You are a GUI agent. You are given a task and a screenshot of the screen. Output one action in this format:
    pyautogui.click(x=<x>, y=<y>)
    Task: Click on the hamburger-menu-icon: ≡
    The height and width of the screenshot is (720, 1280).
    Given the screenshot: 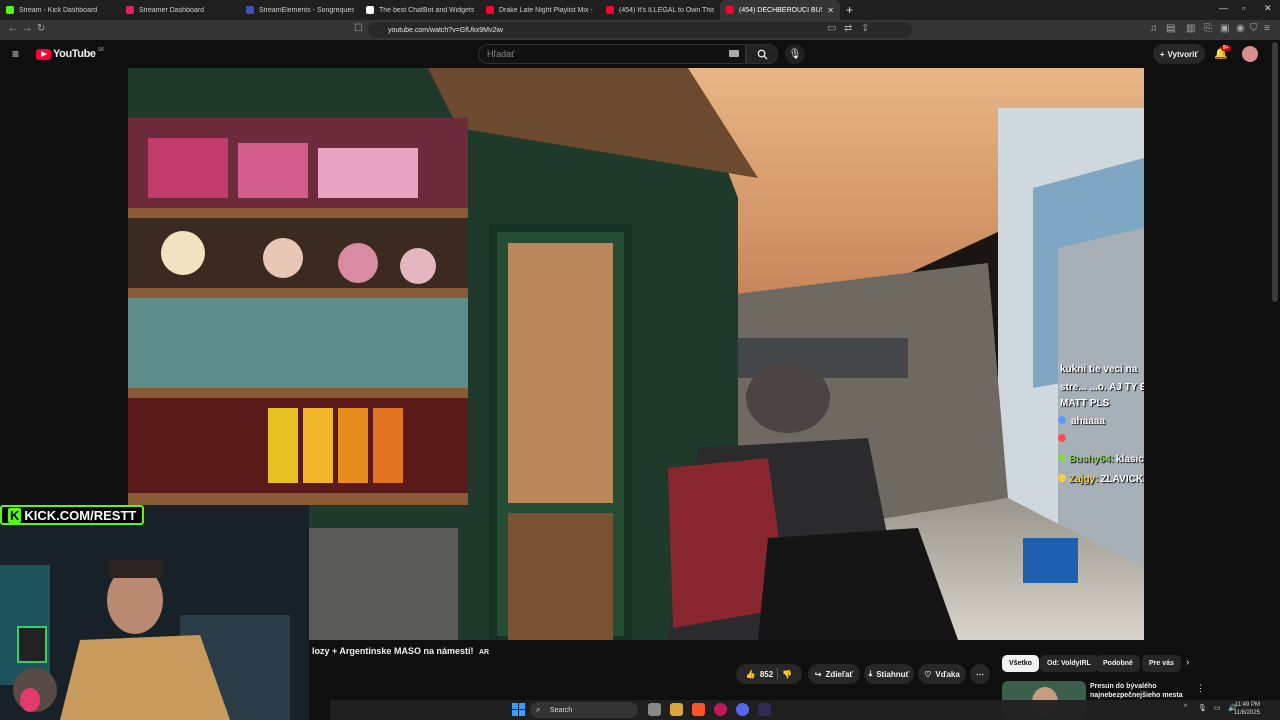 What is the action you would take?
    pyautogui.click(x=15, y=54)
    